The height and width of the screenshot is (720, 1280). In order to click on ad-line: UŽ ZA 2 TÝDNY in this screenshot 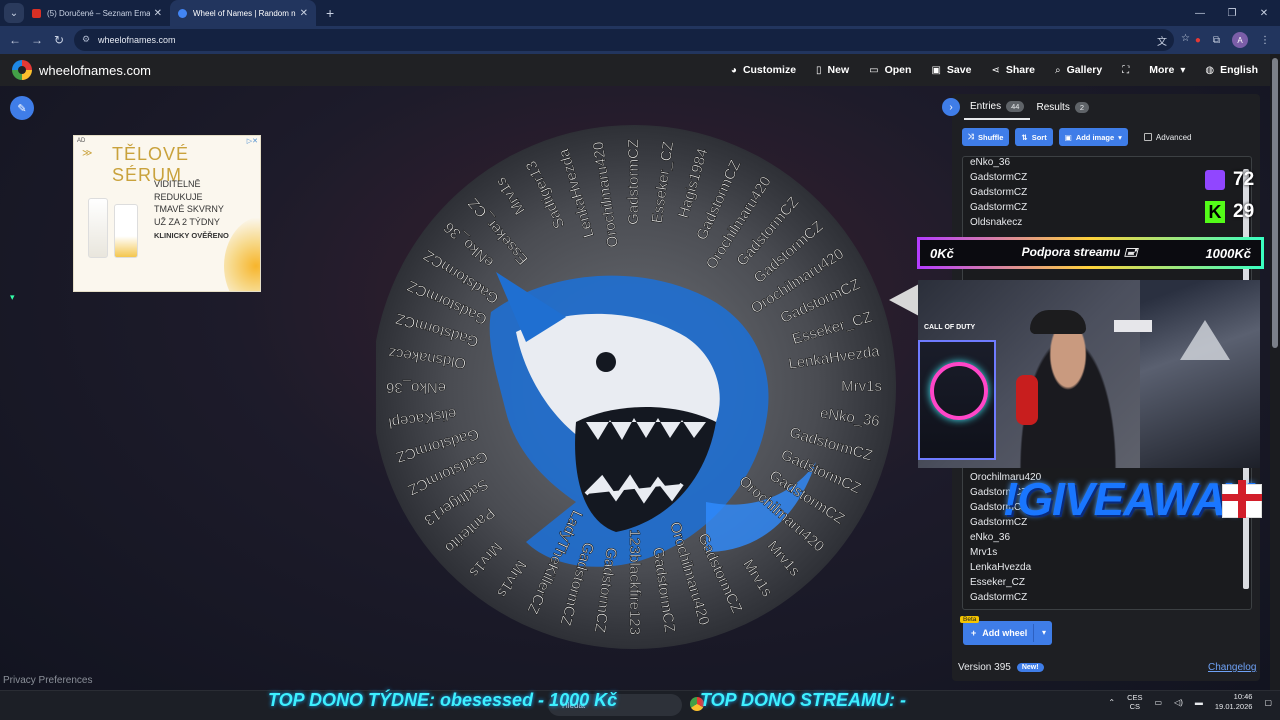, I will do `click(187, 221)`.